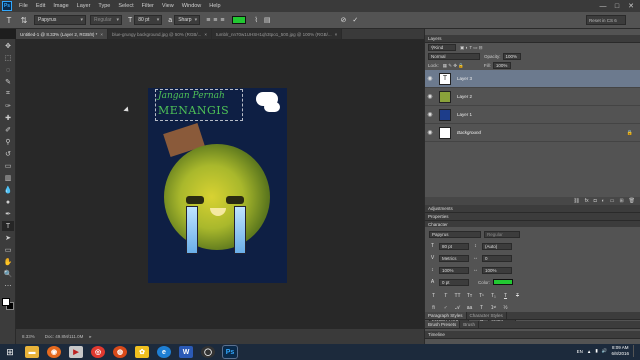 The width and height of the screenshot is (640, 360). I want to click on network-icon: ▮, so click(596, 351).